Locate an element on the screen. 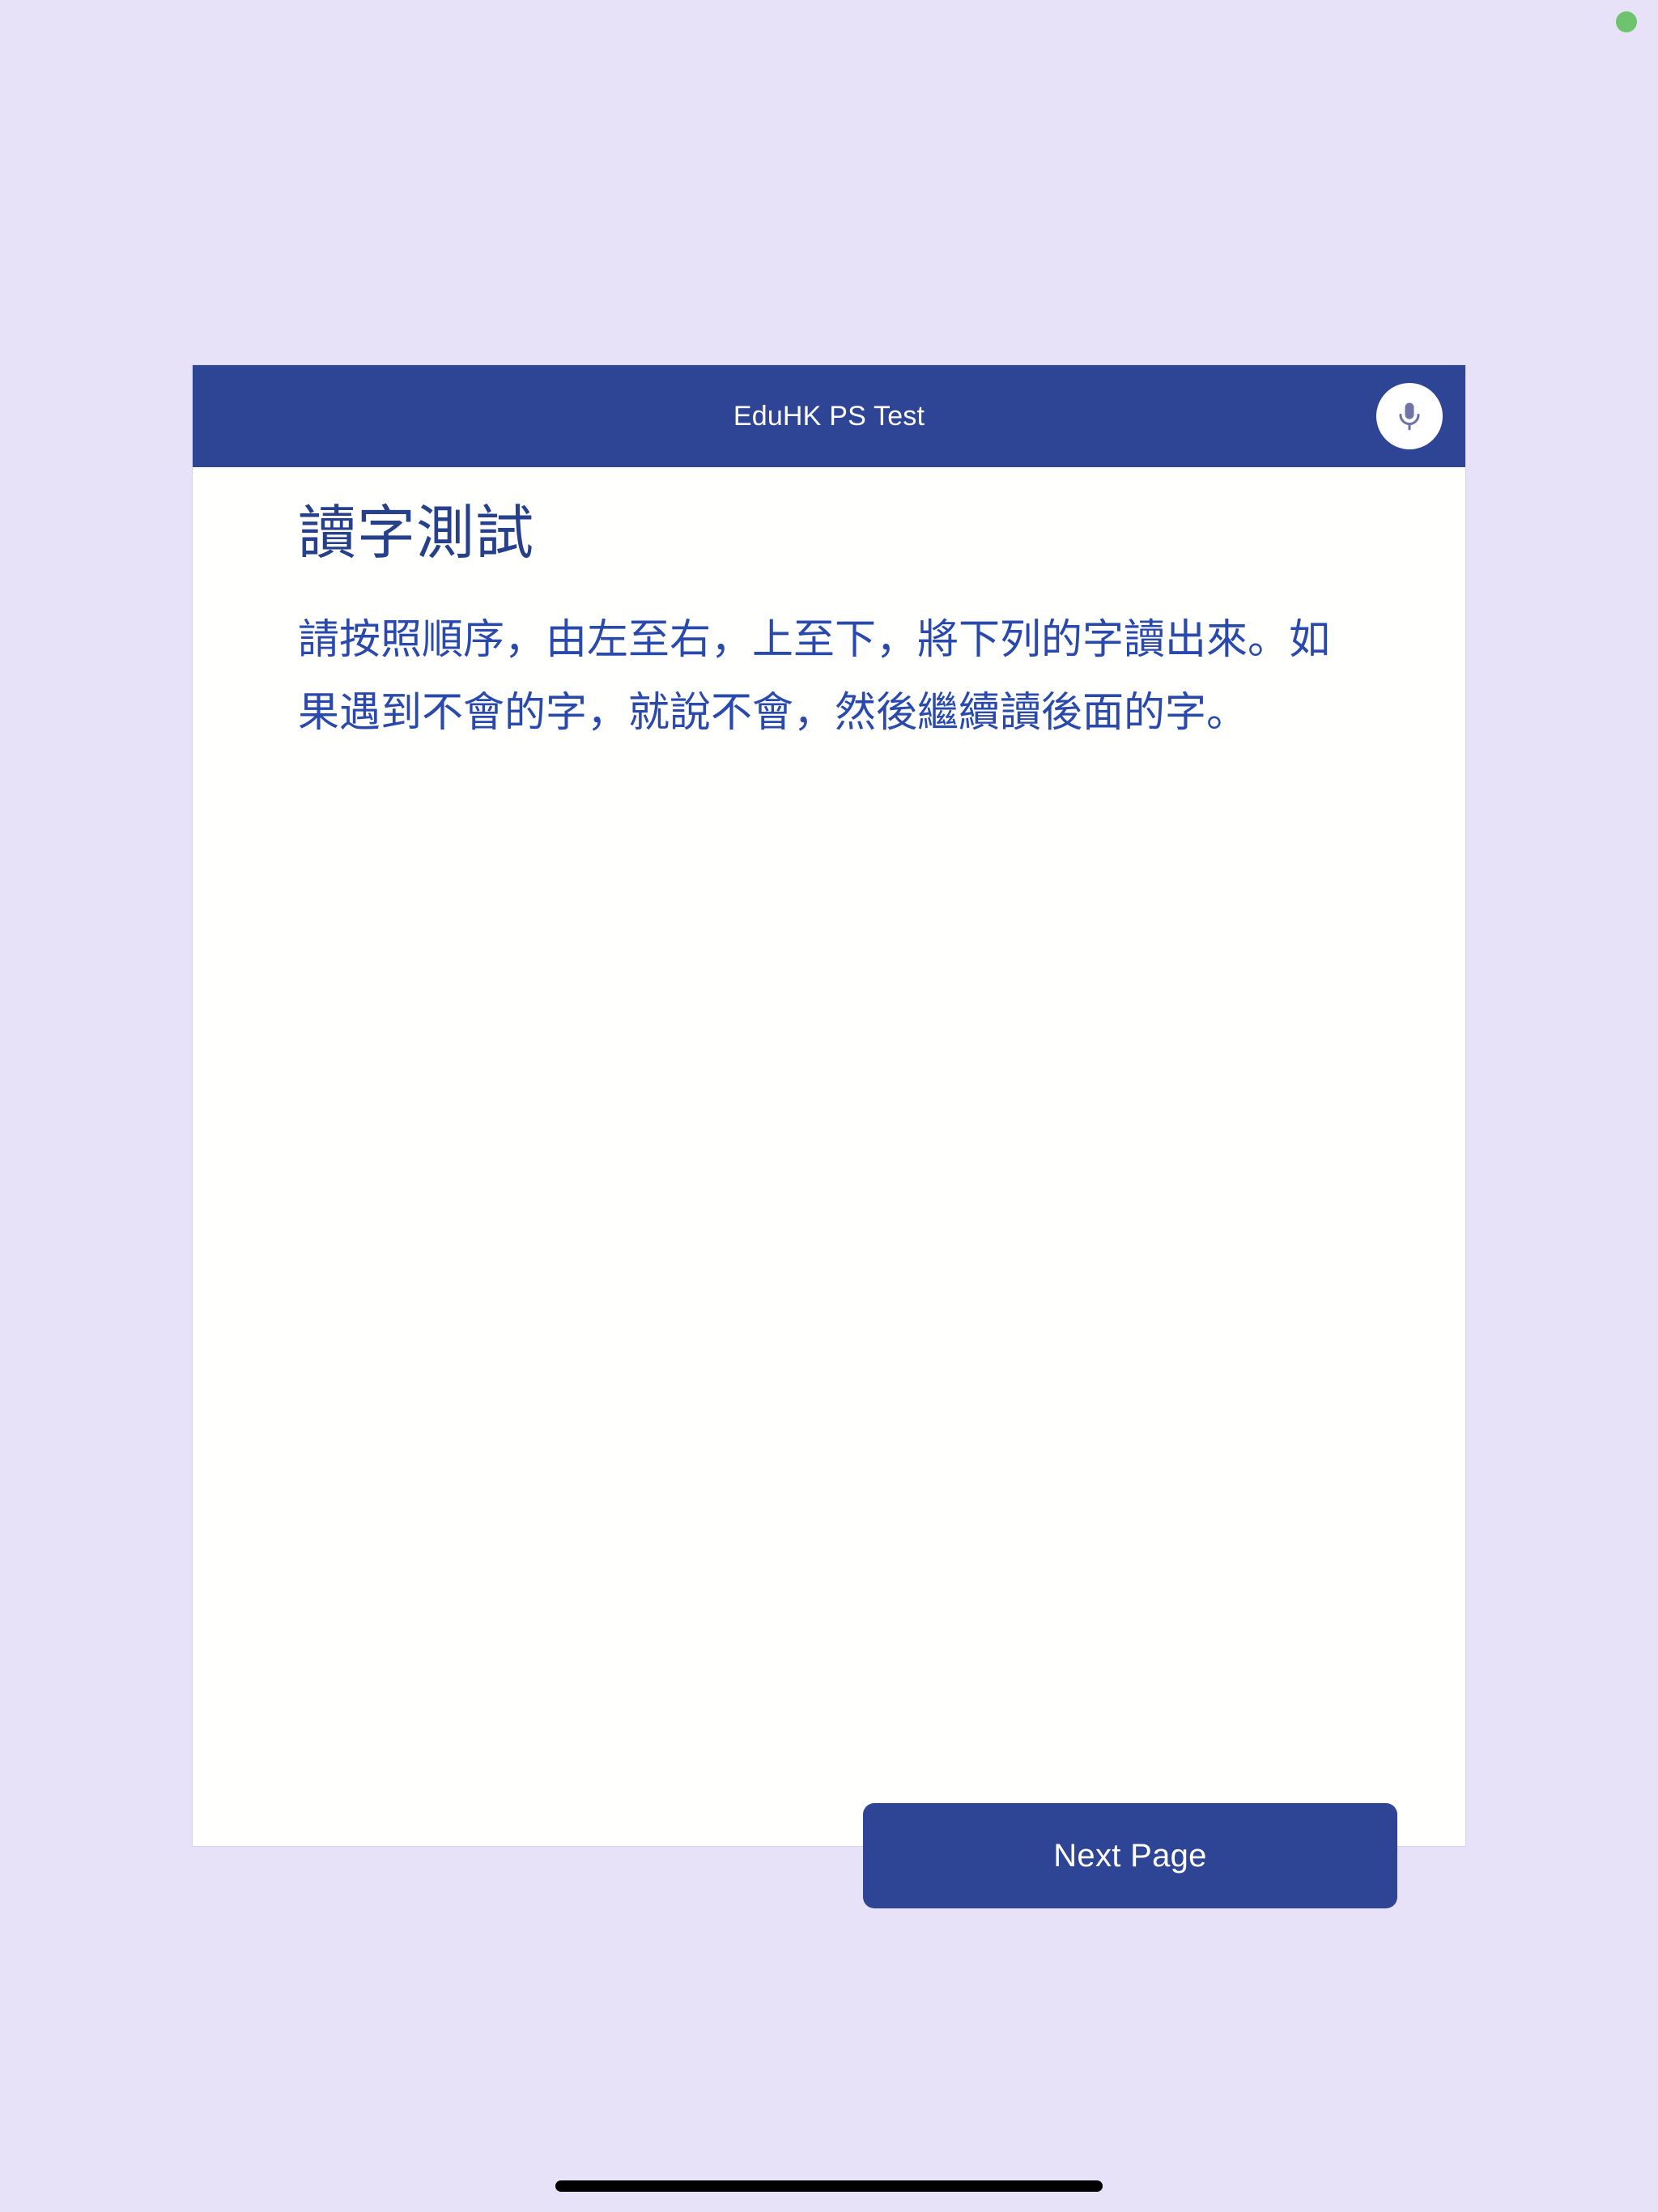  app-header-bar: EduHK PS Test is located at coordinates (829, 416).